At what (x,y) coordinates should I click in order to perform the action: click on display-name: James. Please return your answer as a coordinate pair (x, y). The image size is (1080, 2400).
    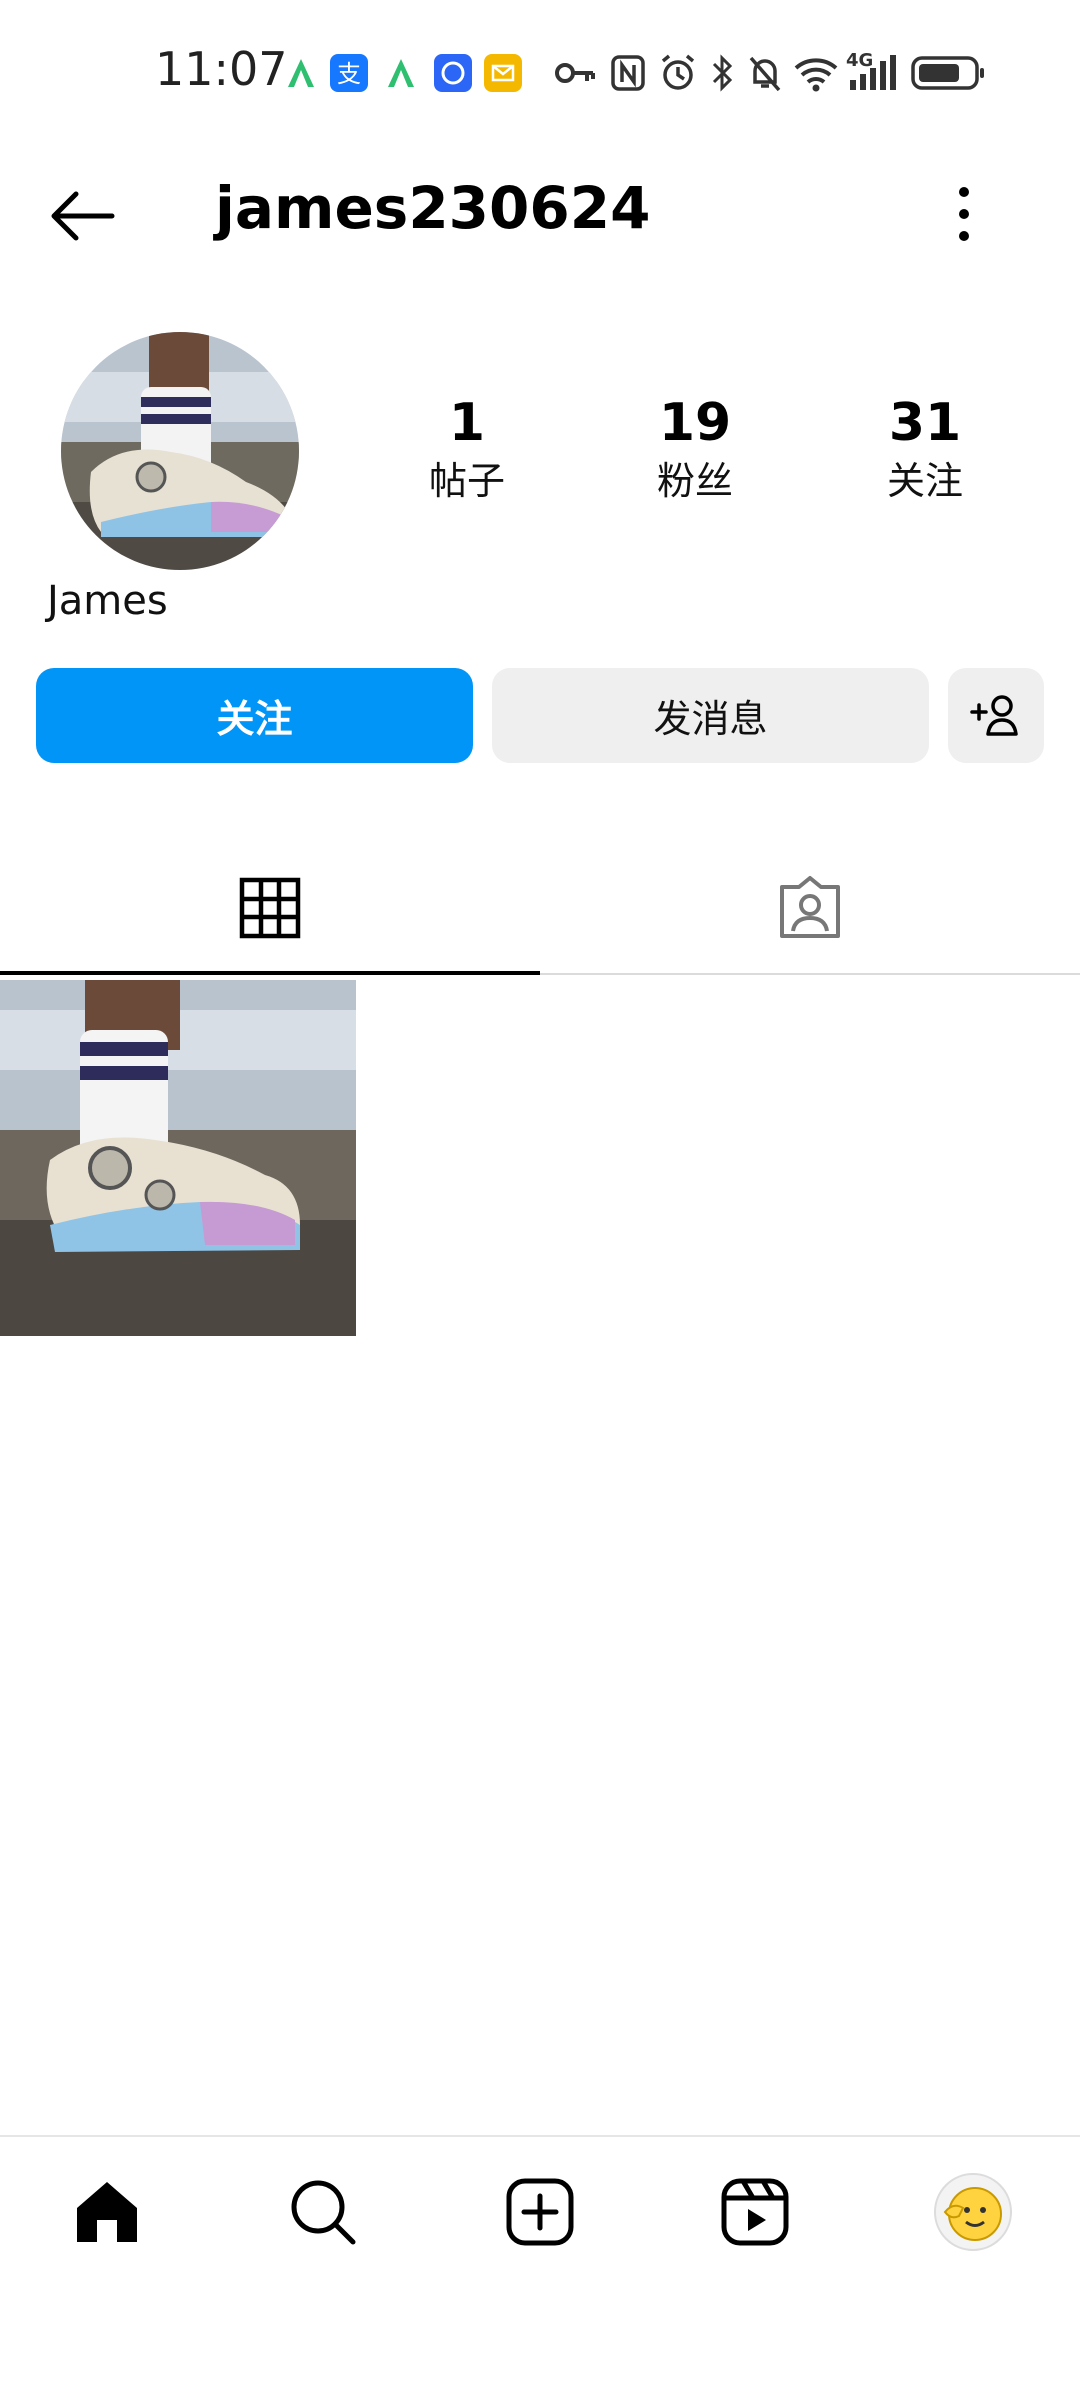
    Looking at the image, I should click on (107, 601).